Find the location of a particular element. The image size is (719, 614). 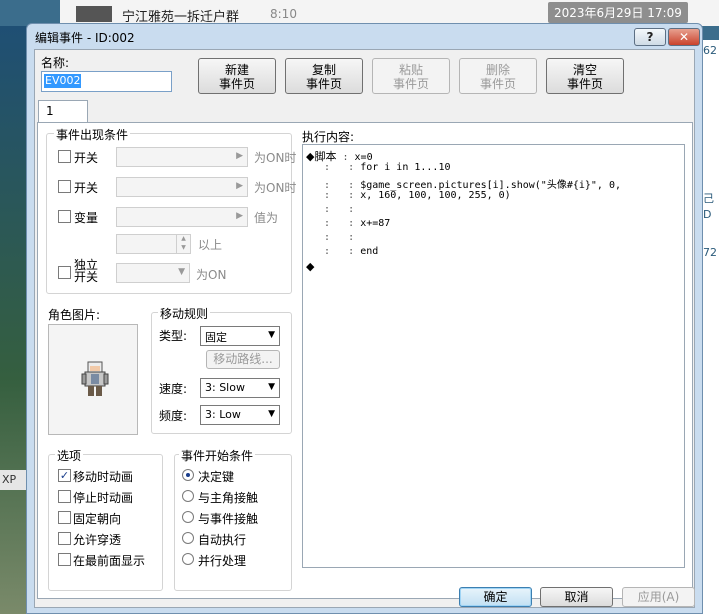

switch2-label: 开关 is located at coordinates (86, 188).